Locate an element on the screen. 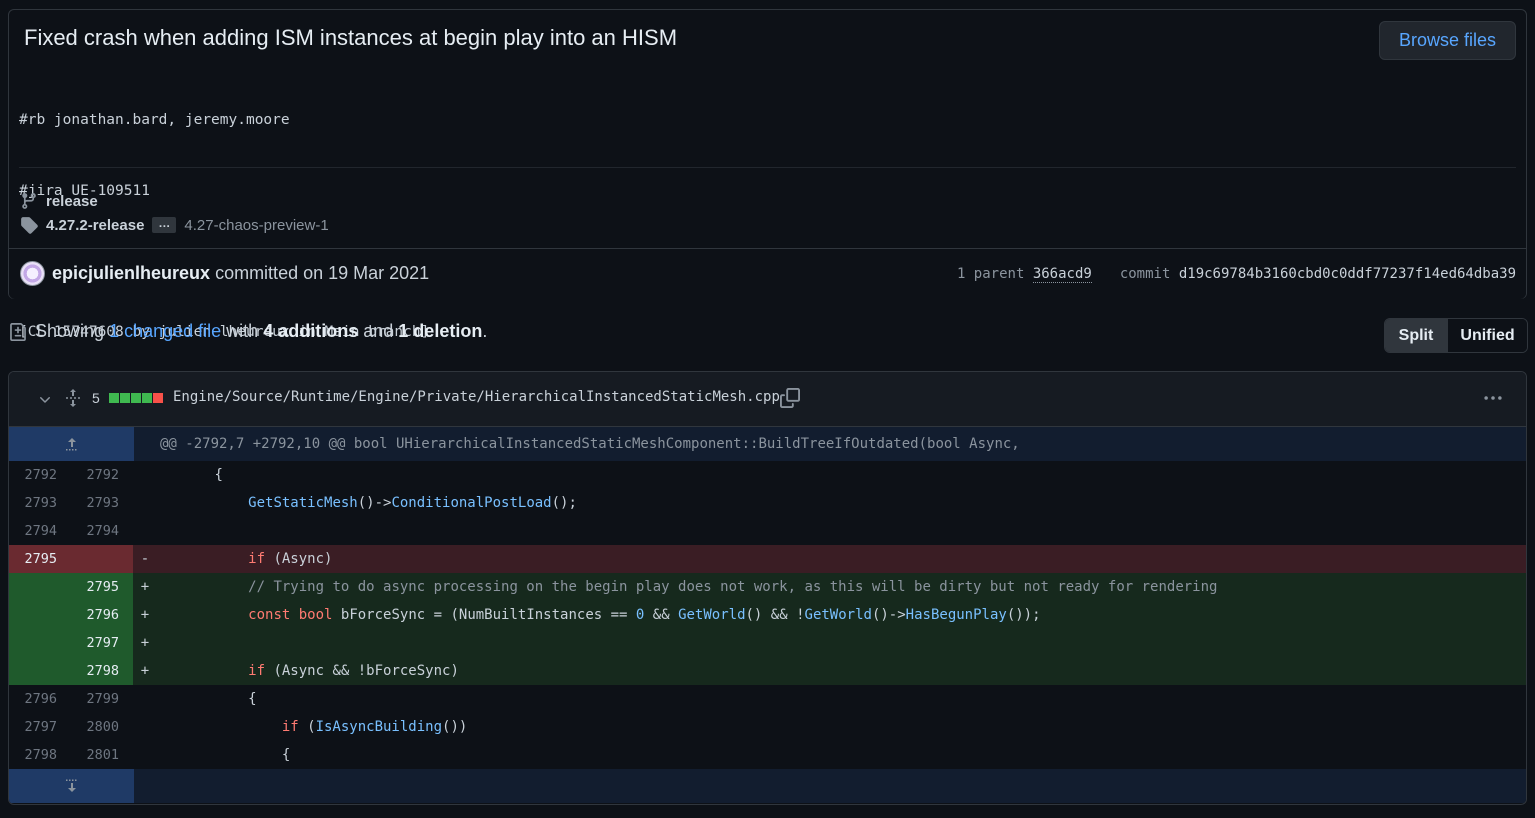 The image size is (1535, 818). parent-label: 1 parent is located at coordinates (990, 274).